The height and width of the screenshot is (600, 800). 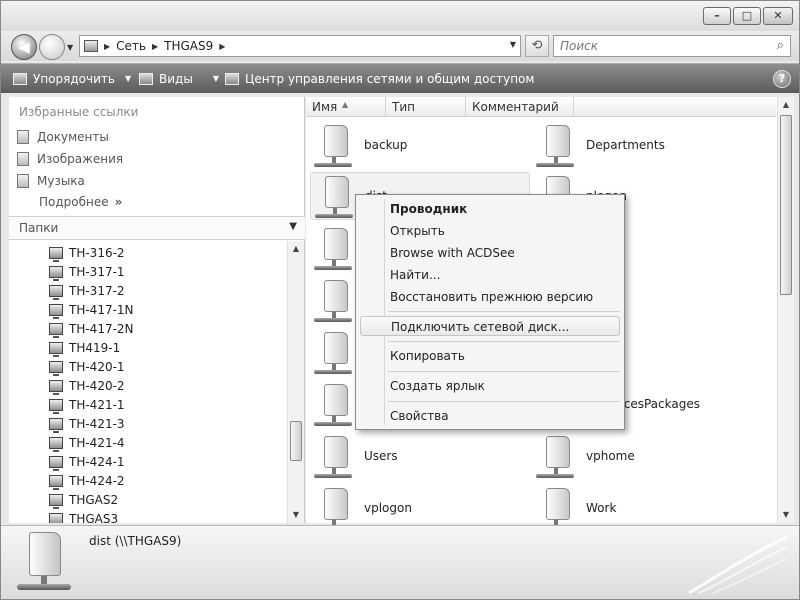 I want to click on tree-item: TH-417-2N, so click(x=91, y=328).